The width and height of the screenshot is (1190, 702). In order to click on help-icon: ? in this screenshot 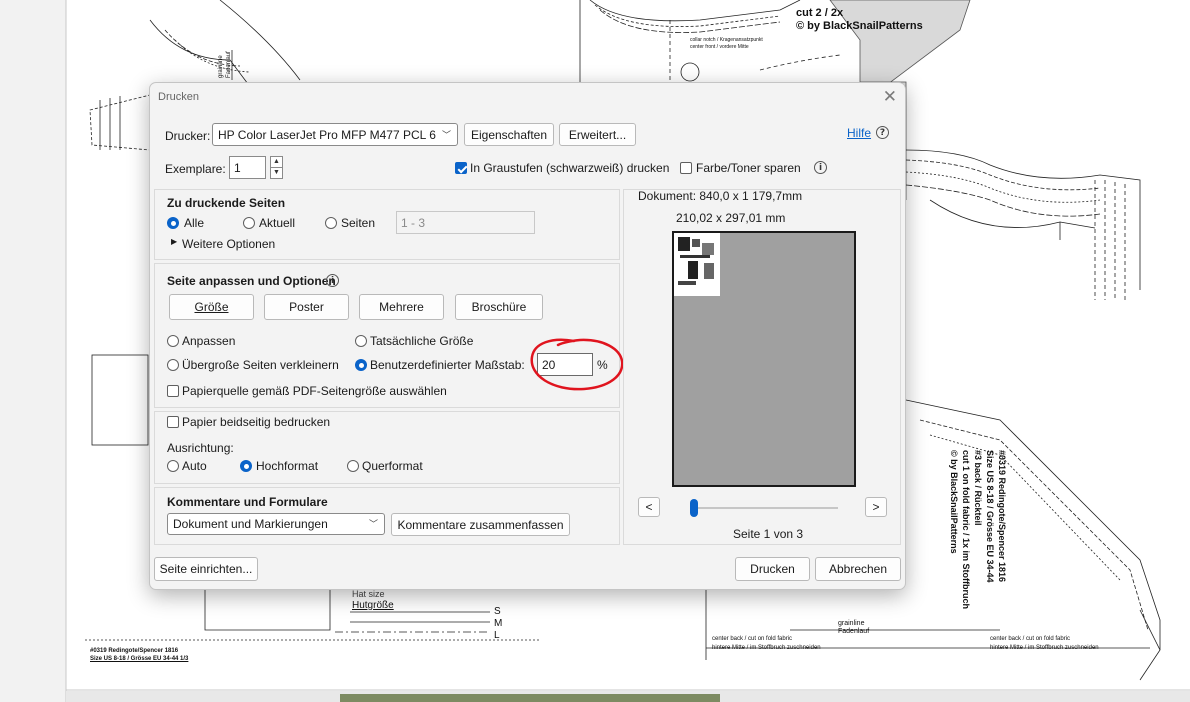, I will do `click(882, 132)`.